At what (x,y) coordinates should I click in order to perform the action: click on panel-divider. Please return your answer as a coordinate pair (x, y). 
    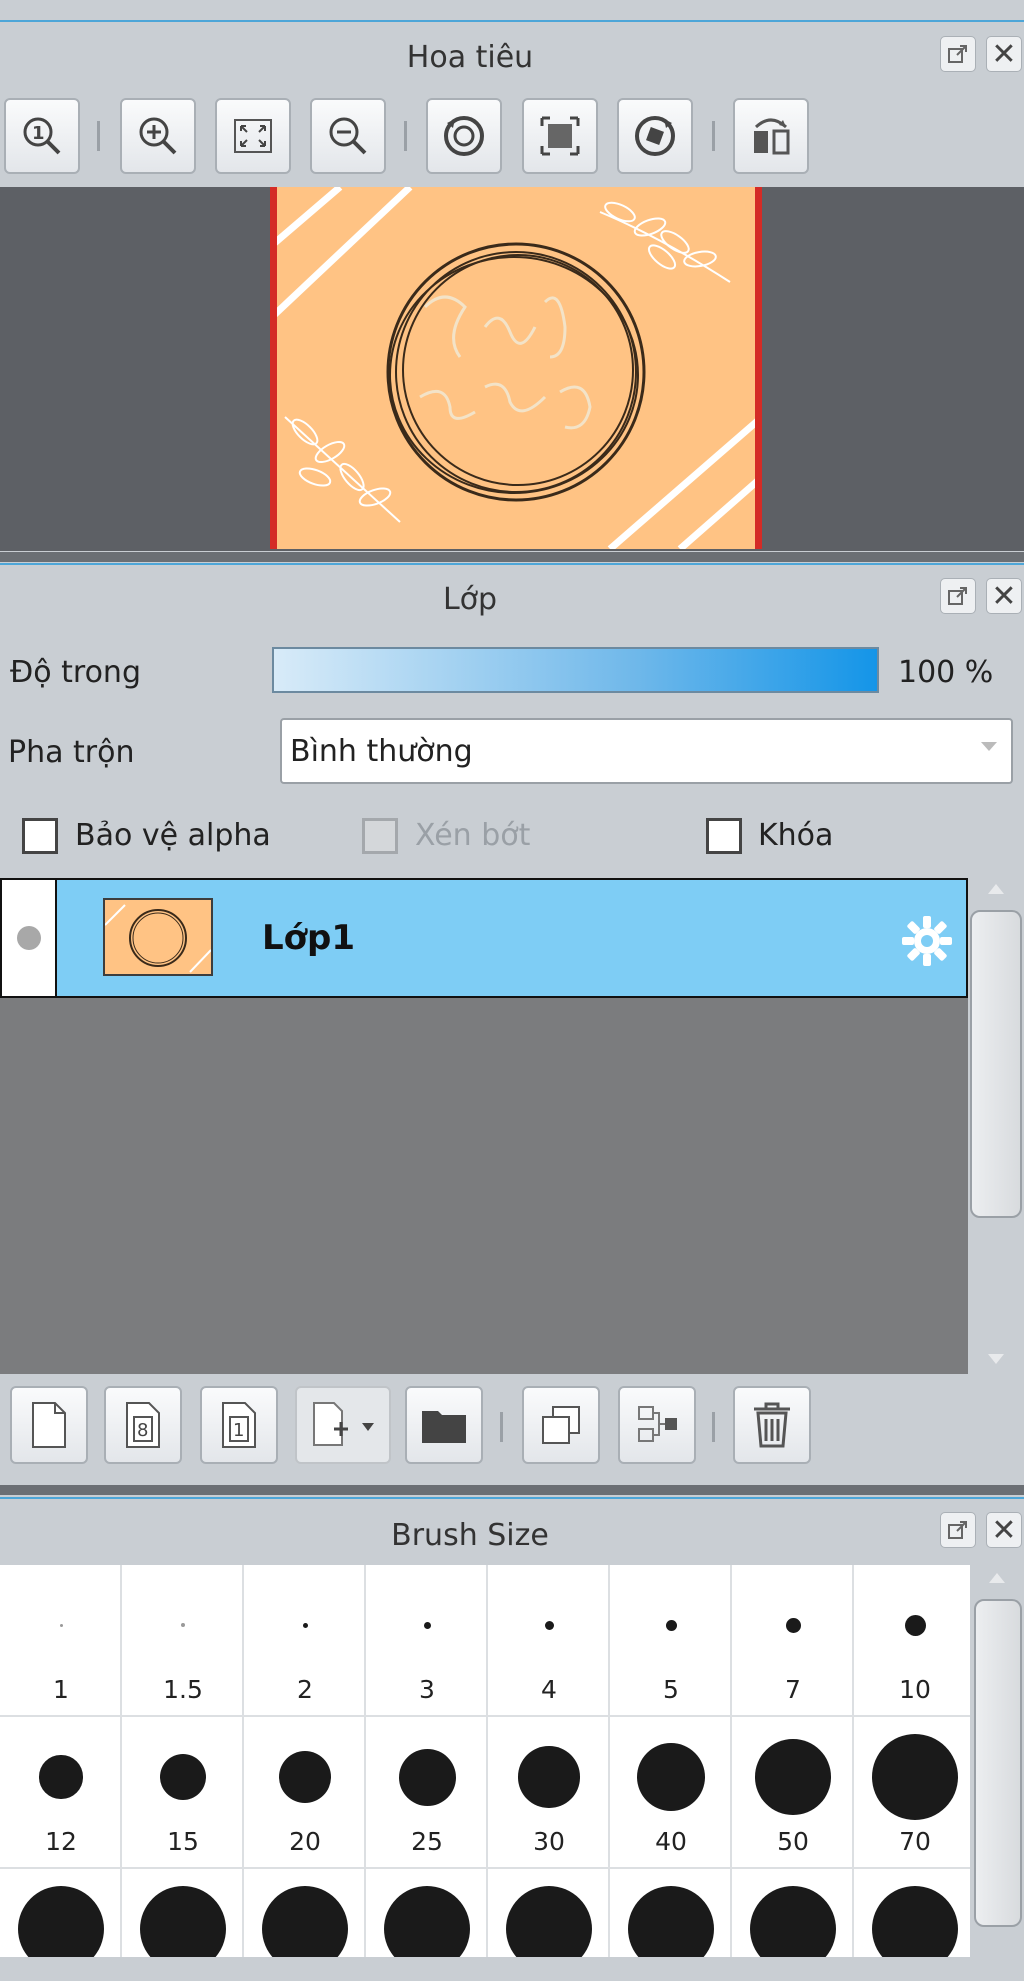
    Looking at the image, I should click on (512, 1490).